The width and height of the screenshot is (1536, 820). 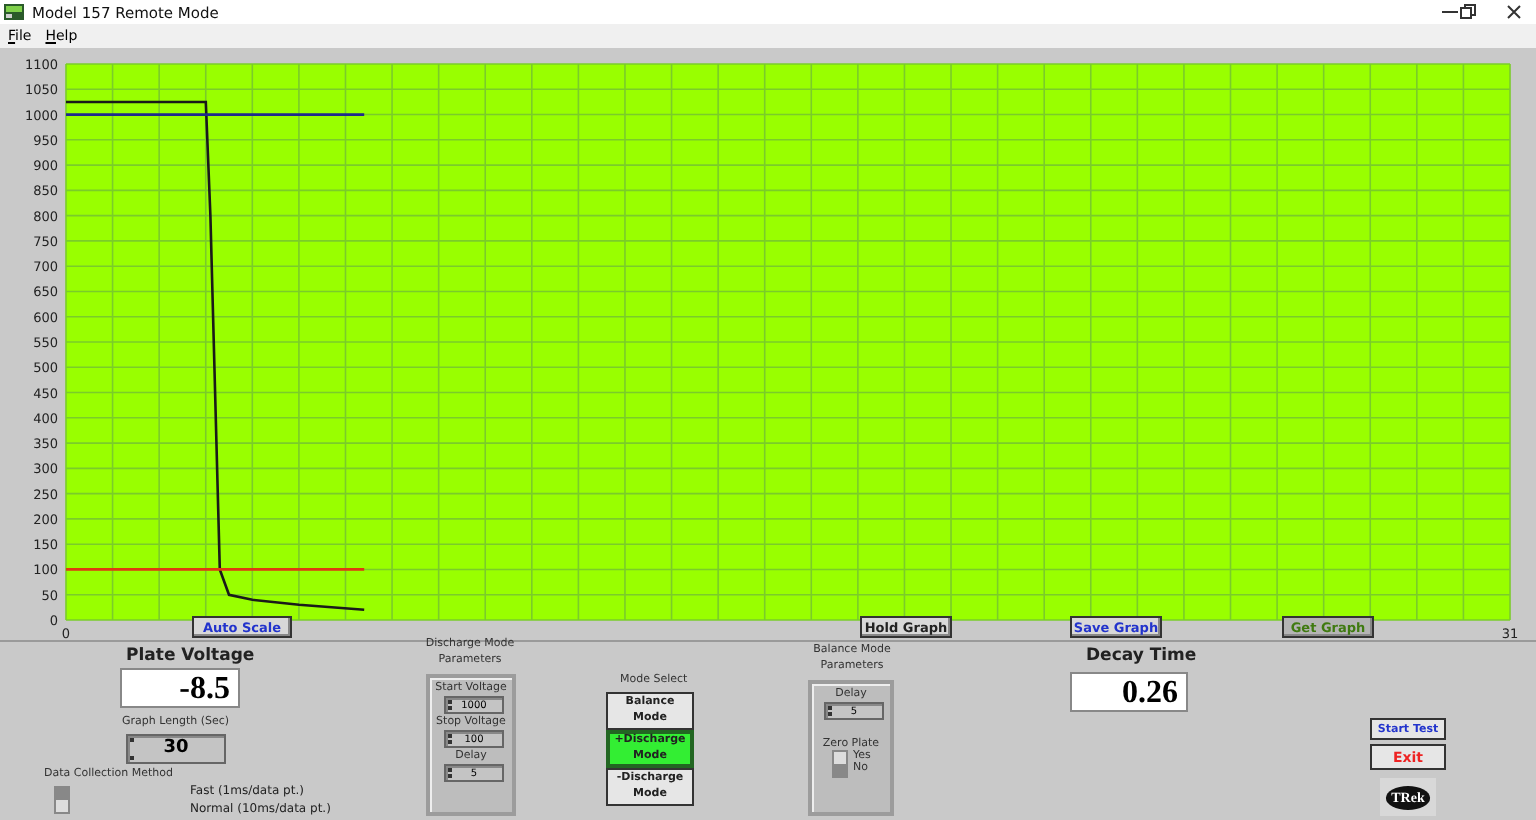 I want to click on field-label: Decay Time, so click(x=1141, y=656).